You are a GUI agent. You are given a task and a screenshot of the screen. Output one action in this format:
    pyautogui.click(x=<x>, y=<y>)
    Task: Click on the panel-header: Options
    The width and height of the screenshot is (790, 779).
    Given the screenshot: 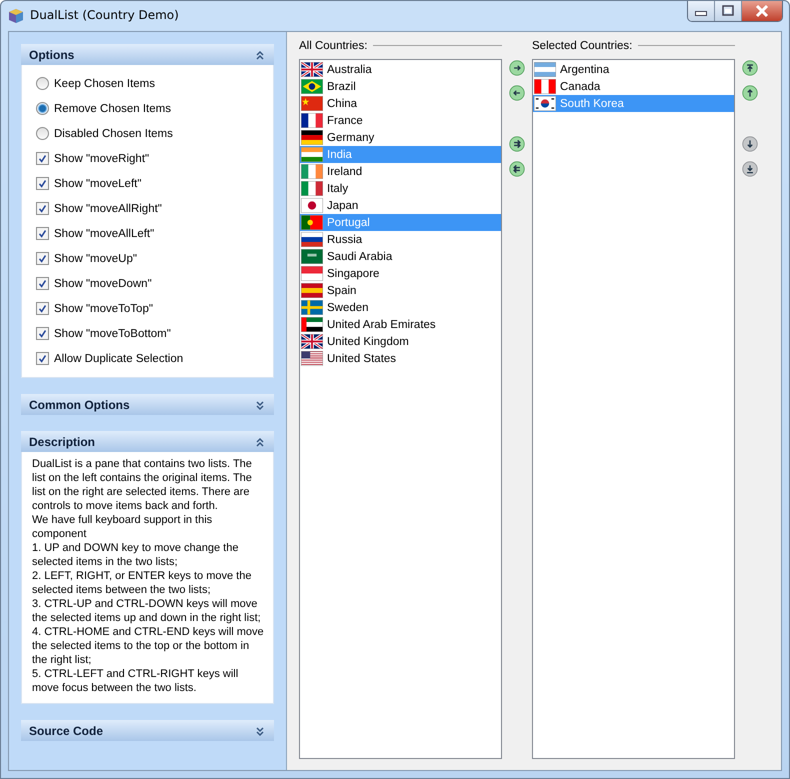 What is the action you would take?
    pyautogui.click(x=147, y=54)
    